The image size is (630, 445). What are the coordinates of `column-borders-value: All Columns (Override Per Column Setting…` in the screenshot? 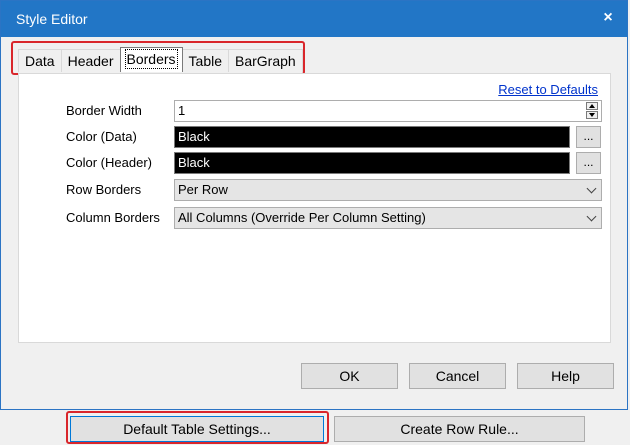 It's located at (302, 217).